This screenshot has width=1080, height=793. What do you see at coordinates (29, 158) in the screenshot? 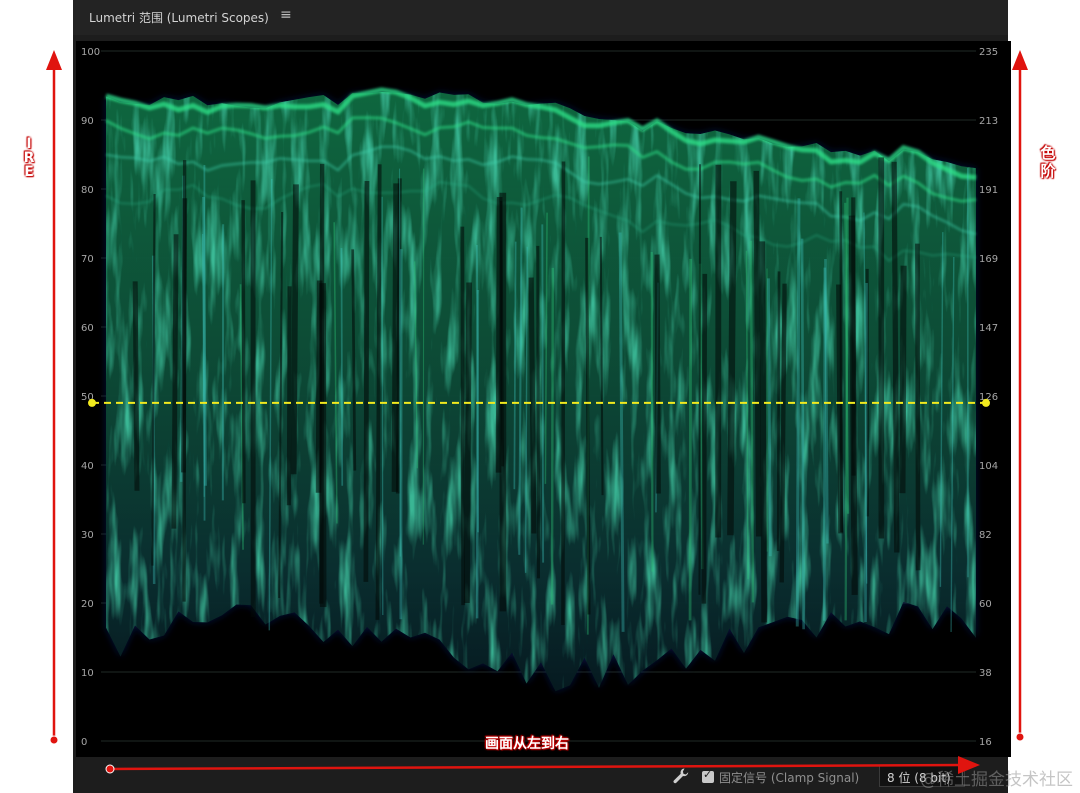
I see `ire-label: IRE` at bounding box center [29, 158].